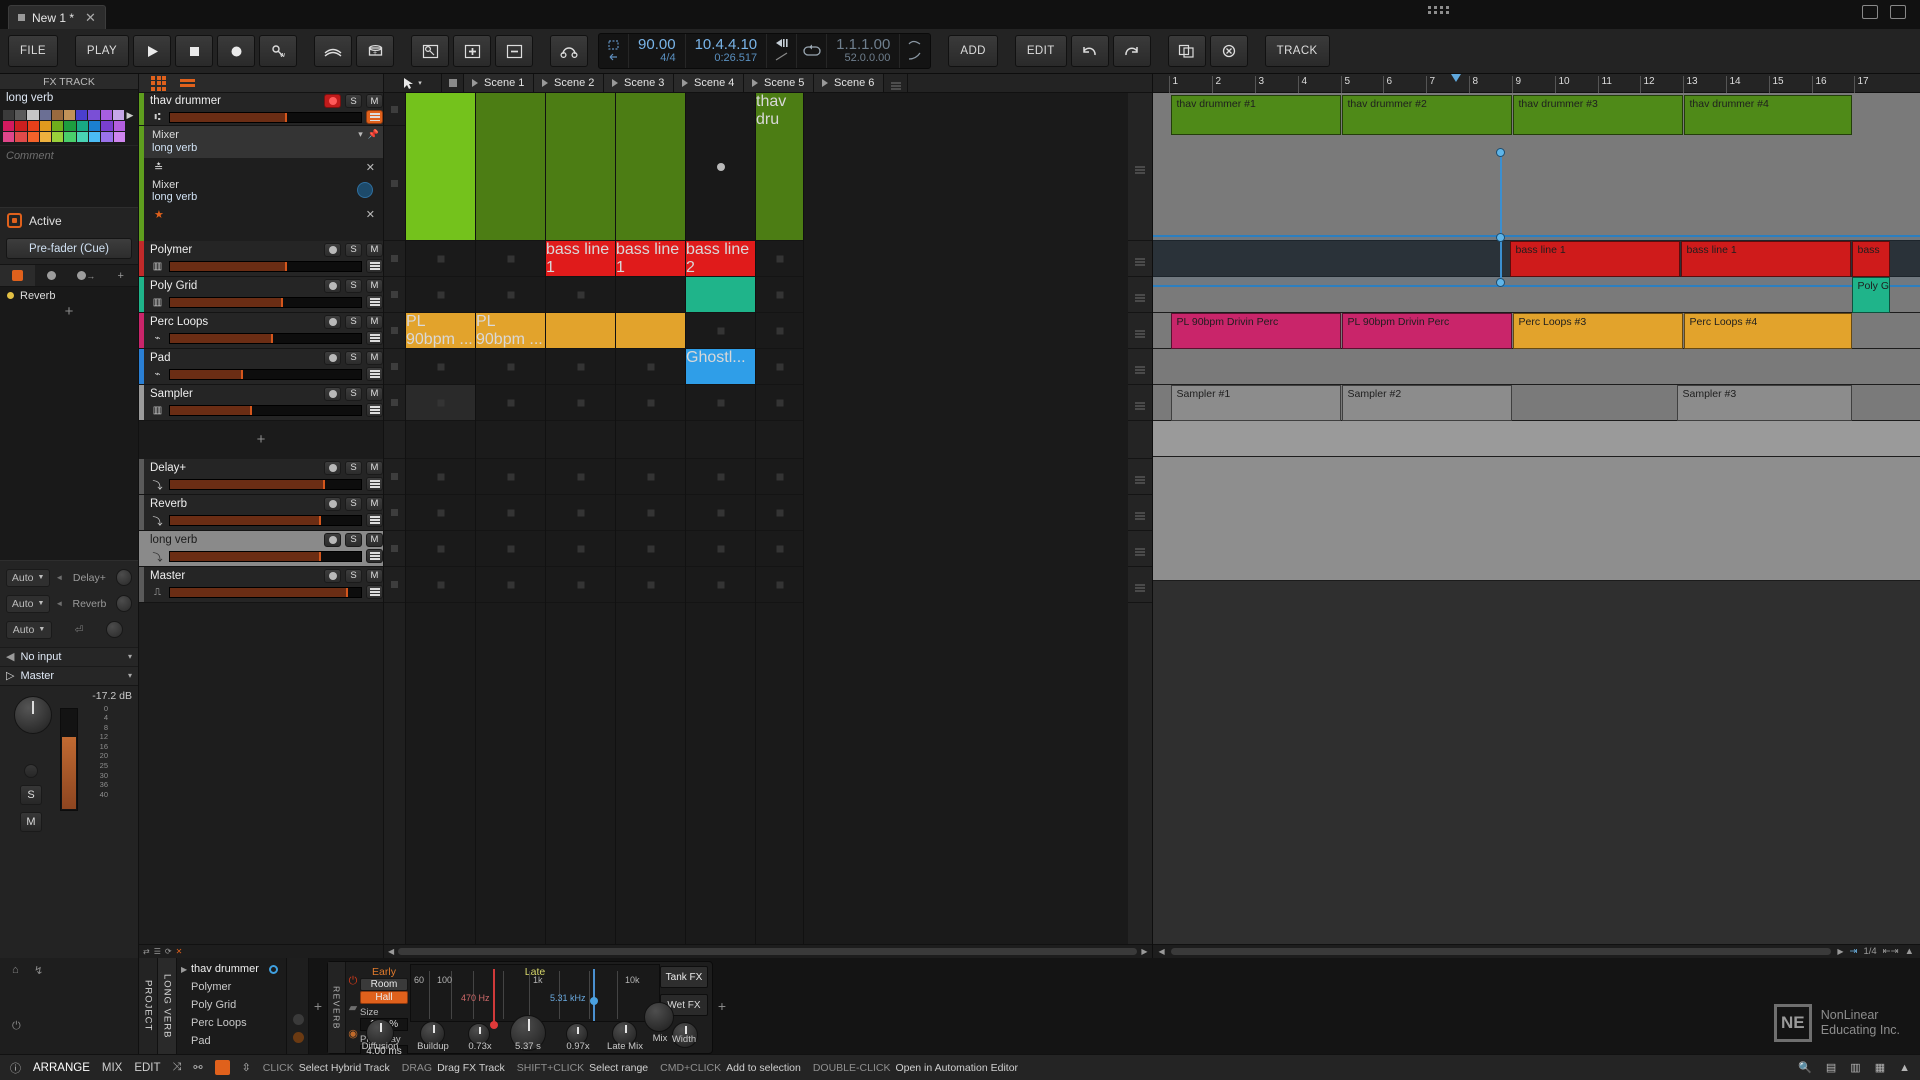  What do you see at coordinates (684, 977) in the screenshot?
I see `tank-fx-button: Tank FX` at bounding box center [684, 977].